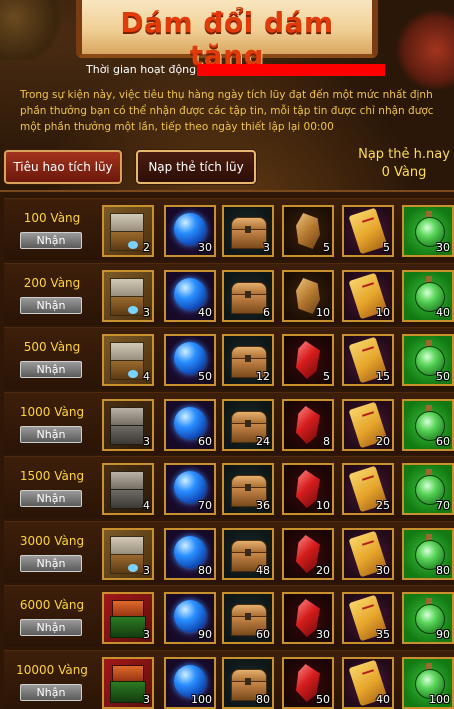  Describe the element at coordinates (52, 476) in the screenshot. I see `reward-threshold: 1500 Vàng` at that location.